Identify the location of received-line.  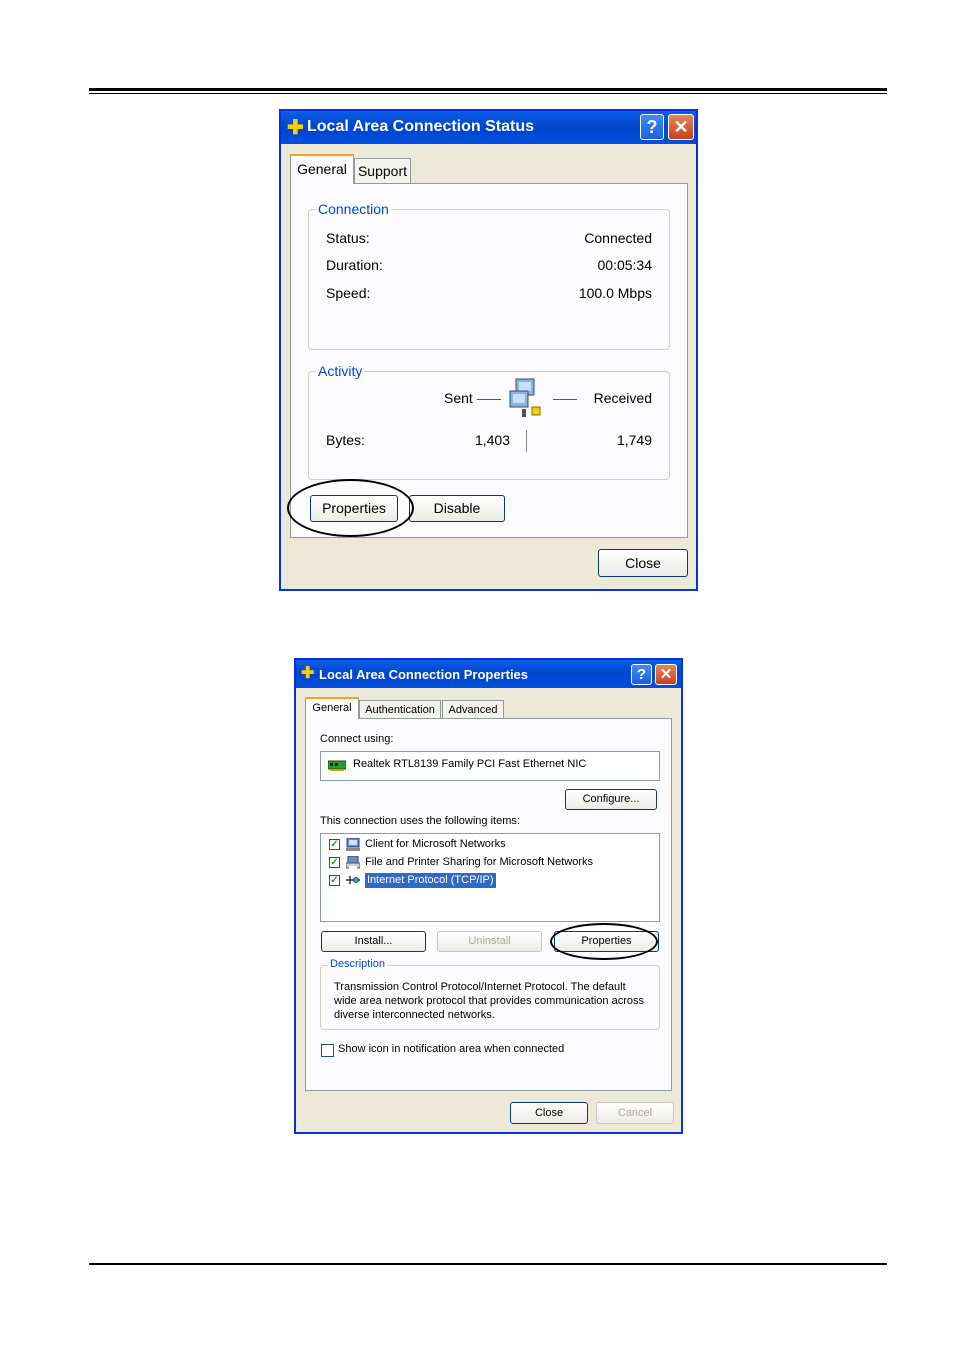
(565, 399).